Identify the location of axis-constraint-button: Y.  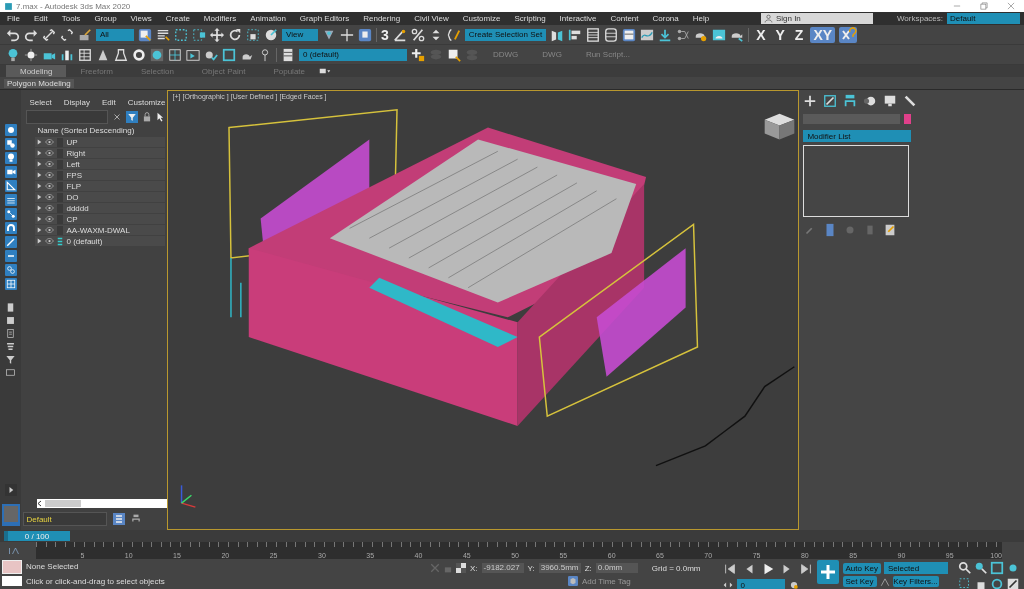
(780, 34).